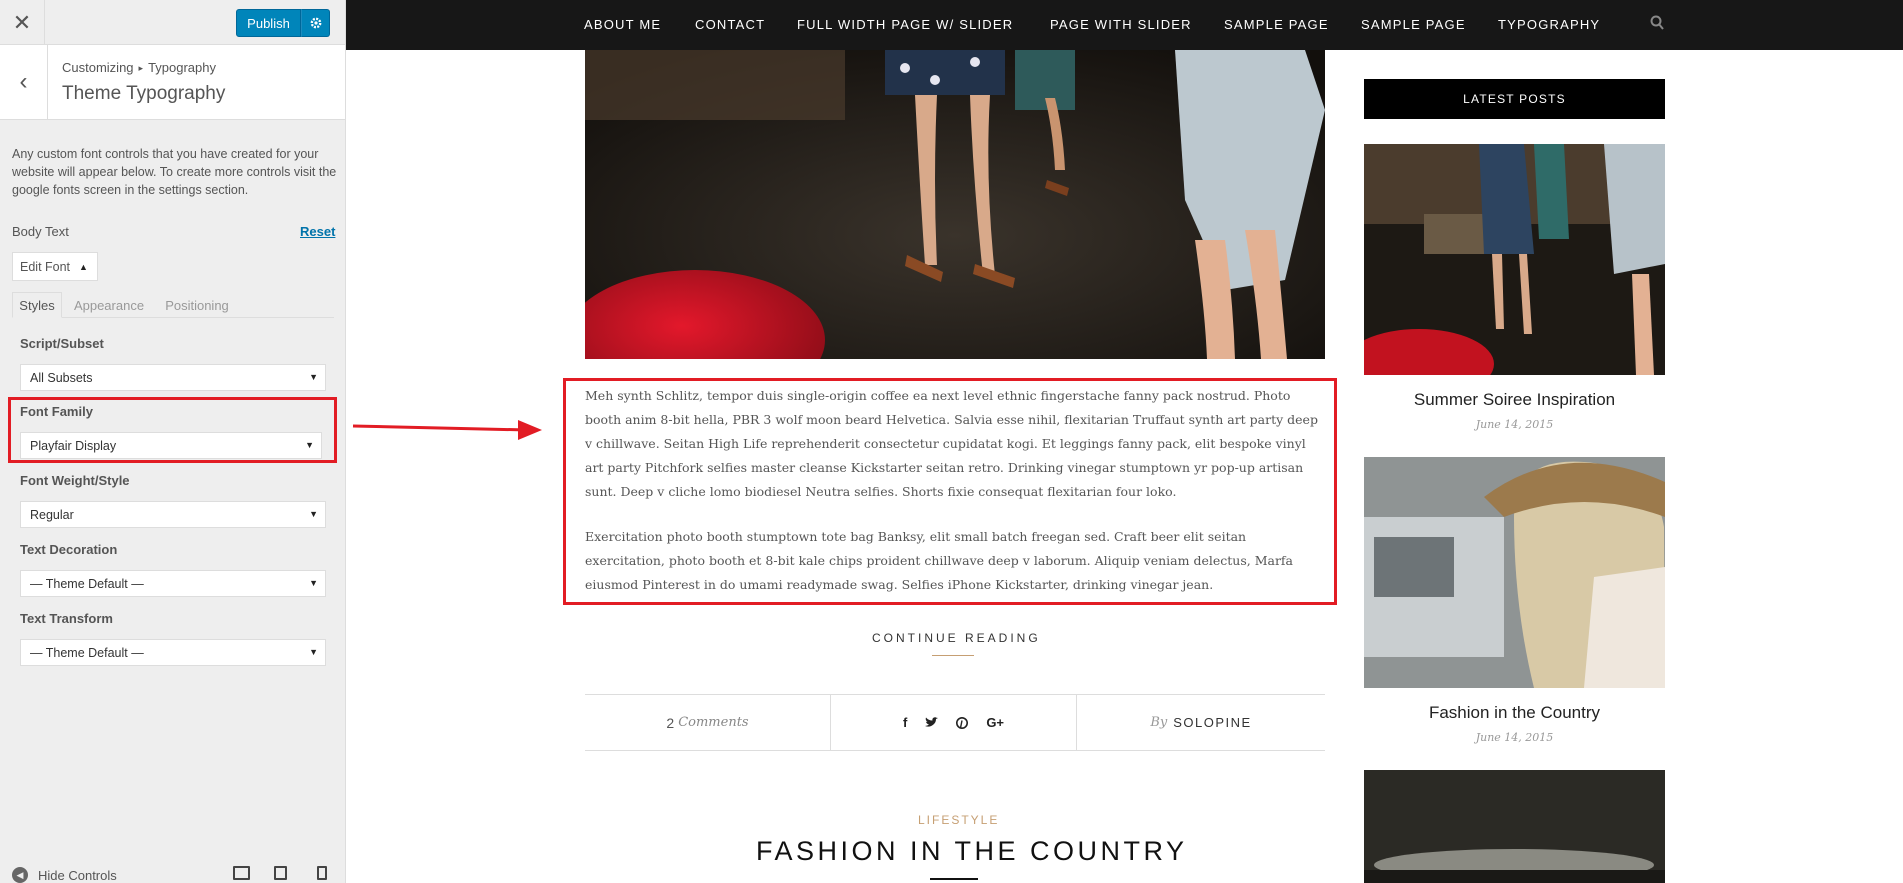  I want to click on reset-link: Reset, so click(317, 231).